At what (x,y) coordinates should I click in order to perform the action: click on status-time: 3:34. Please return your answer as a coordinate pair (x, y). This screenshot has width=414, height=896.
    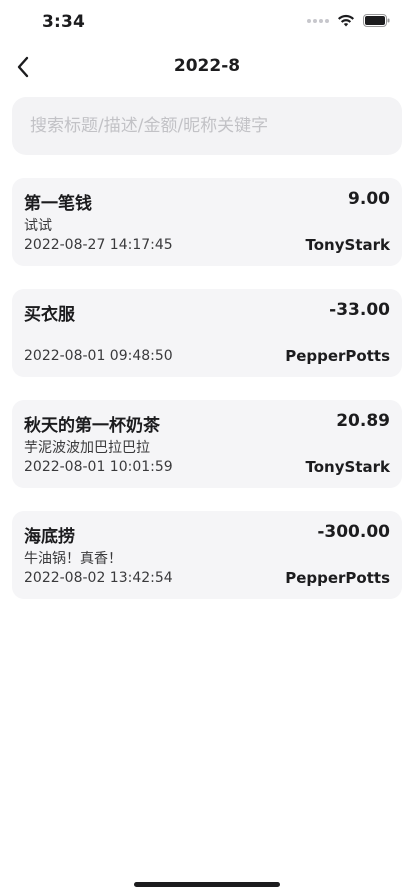
    Looking at the image, I should click on (64, 22).